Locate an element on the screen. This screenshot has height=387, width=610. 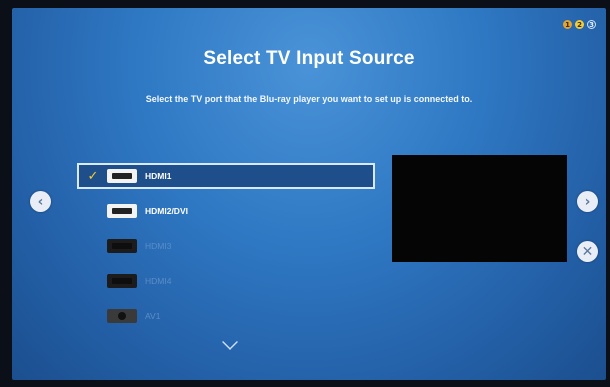
source-label: HDMI3 is located at coordinates (158, 246).